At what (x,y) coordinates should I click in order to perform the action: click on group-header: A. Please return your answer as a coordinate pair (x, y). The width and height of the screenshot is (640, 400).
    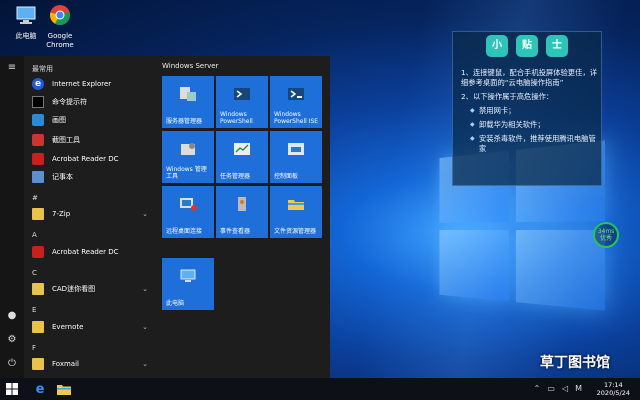
    Looking at the image, I should click on (34, 235).